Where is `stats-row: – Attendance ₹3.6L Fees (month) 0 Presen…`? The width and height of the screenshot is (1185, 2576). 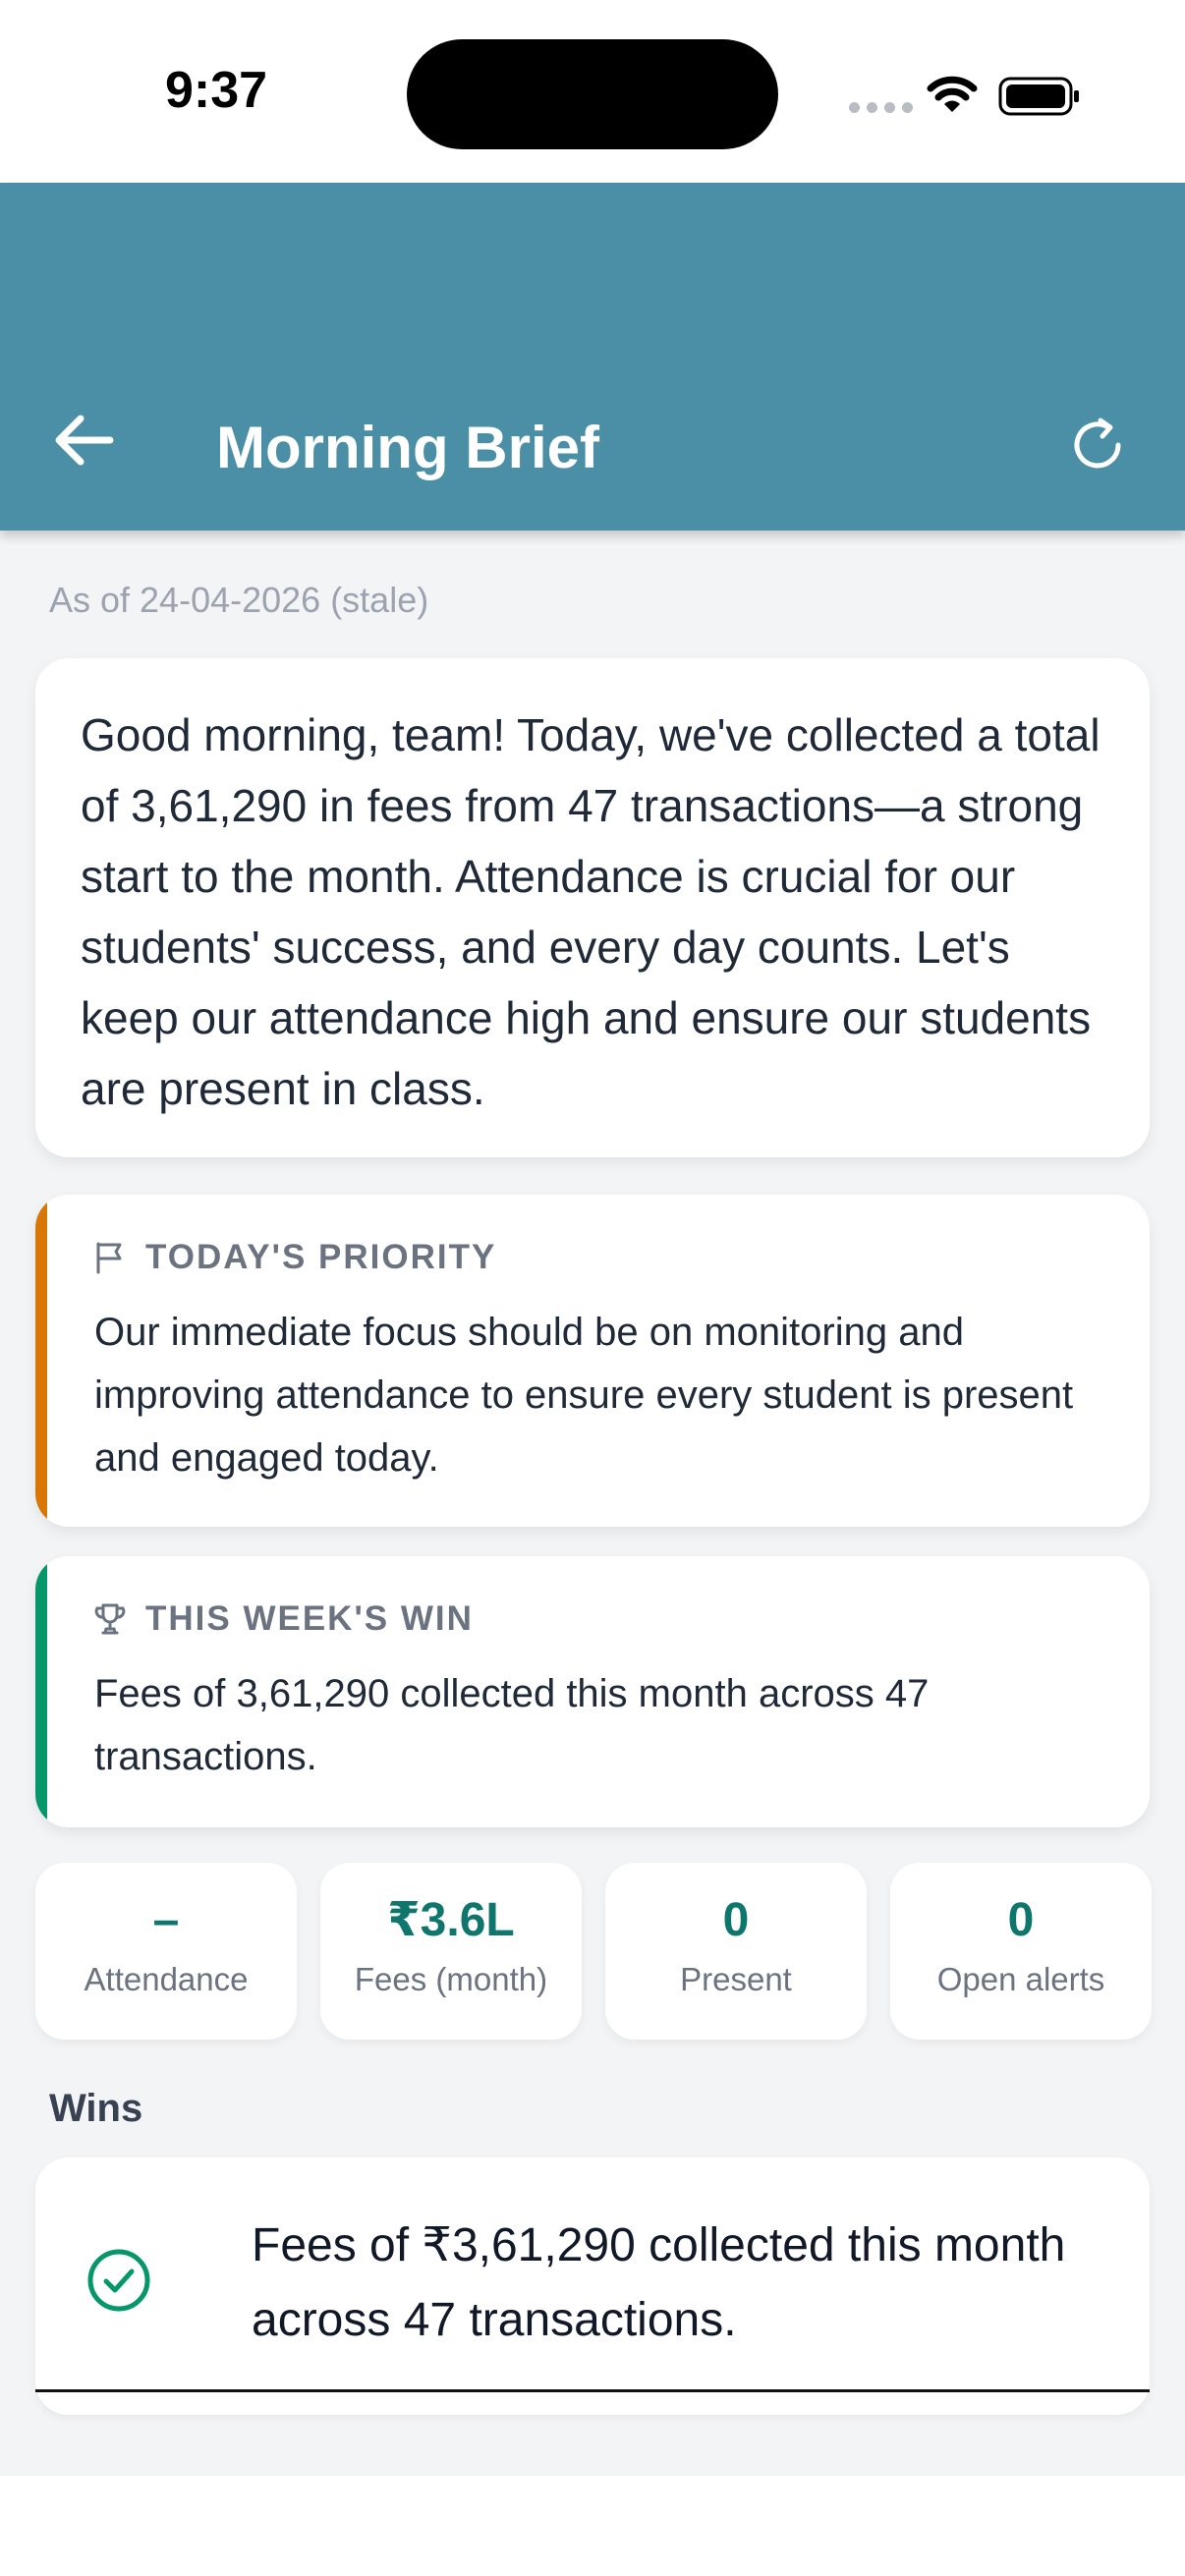 stats-row: – Attendance ₹3.6L Fees (month) 0 Presen… is located at coordinates (594, 1951).